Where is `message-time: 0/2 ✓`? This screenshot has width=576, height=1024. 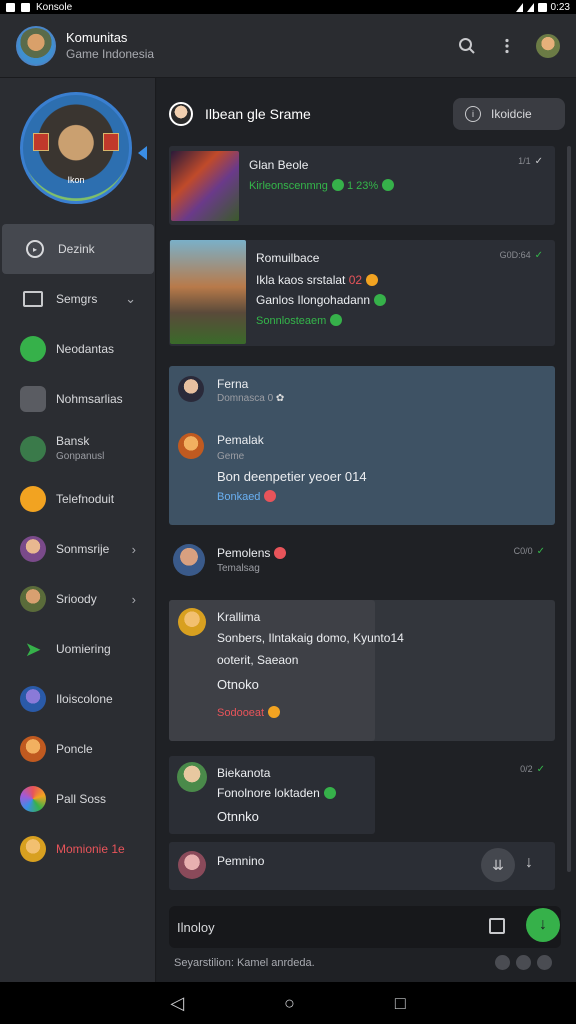
message-time: 0/2 ✓ is located at coordinates (532, 769).